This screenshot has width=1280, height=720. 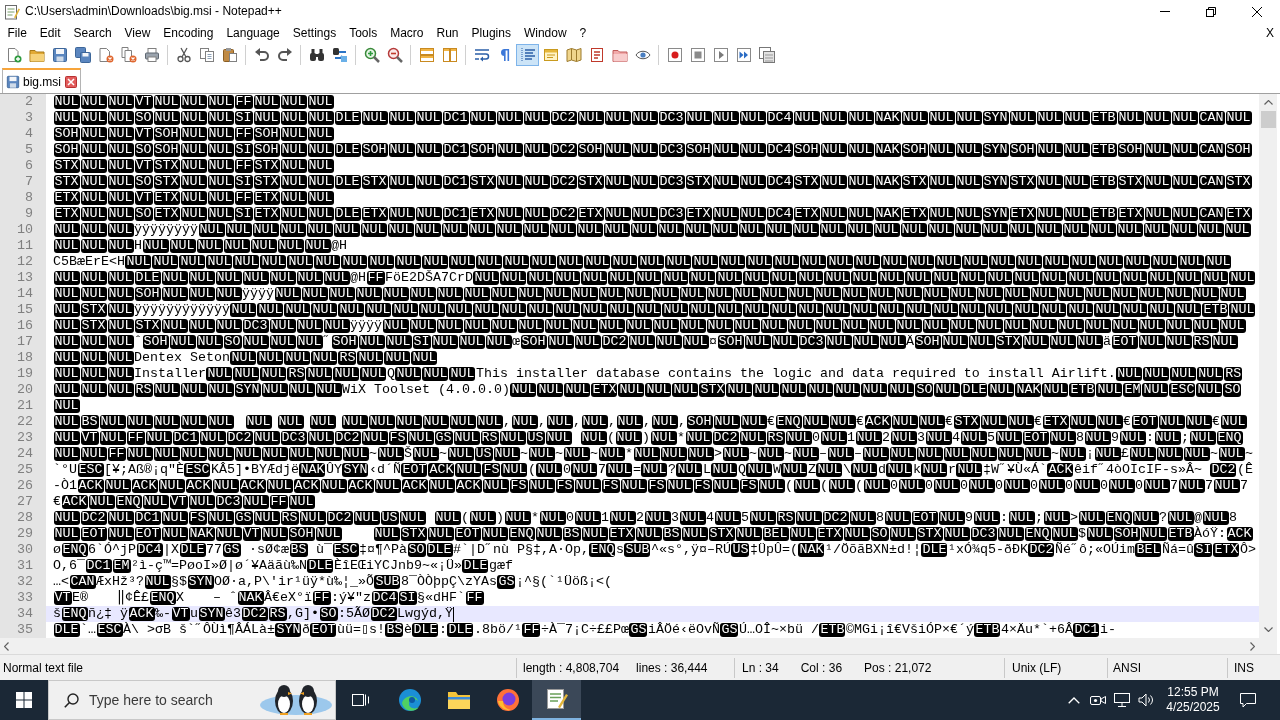 What do you see at coordinates (1146, 700) in the screenshot?
I see `speaker-icon` at bounding box center [1146, 700].